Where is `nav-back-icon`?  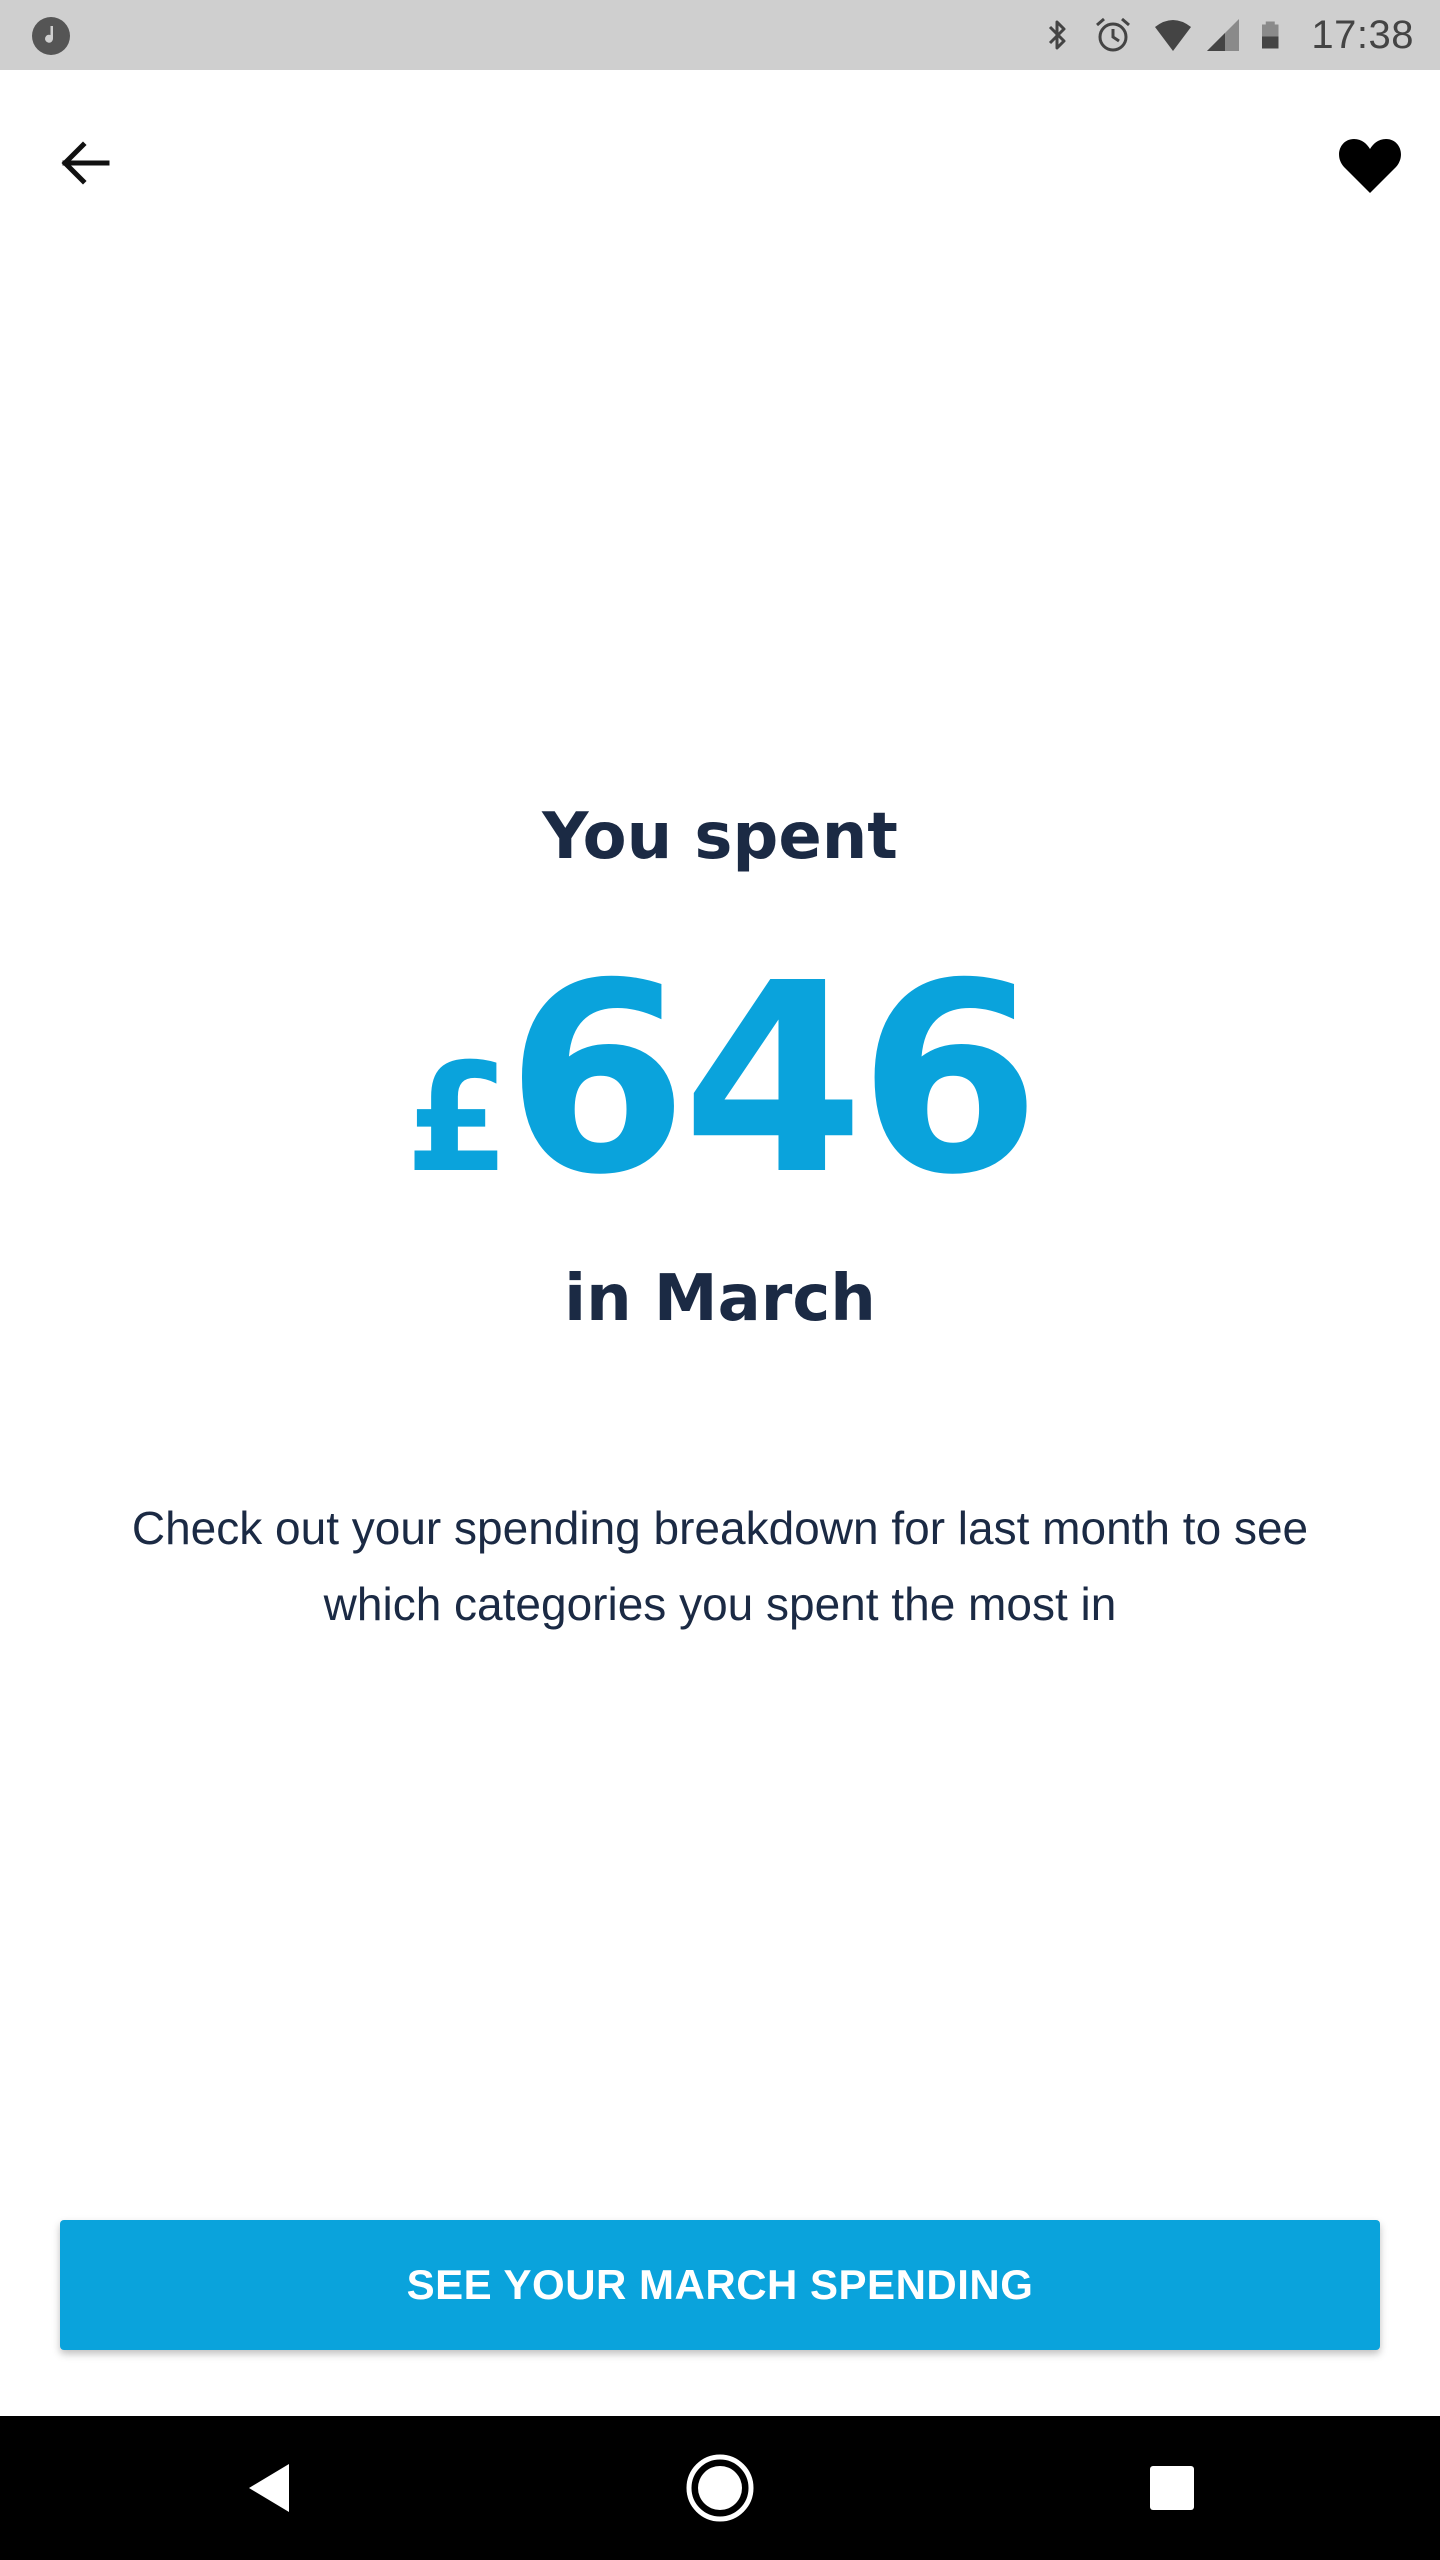
nav-back-icon is located at coordinates (269, 2488).